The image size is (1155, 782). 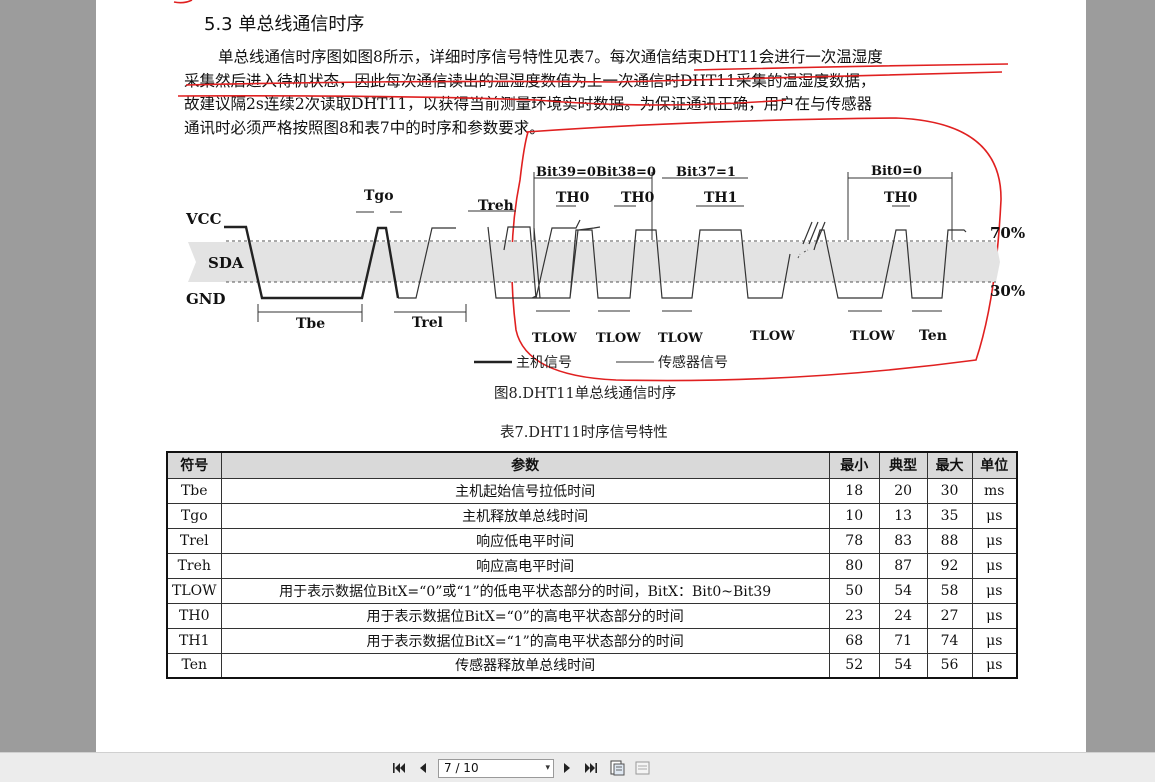 I want to click on table-cell: Trel, so click(x=194, y=540).